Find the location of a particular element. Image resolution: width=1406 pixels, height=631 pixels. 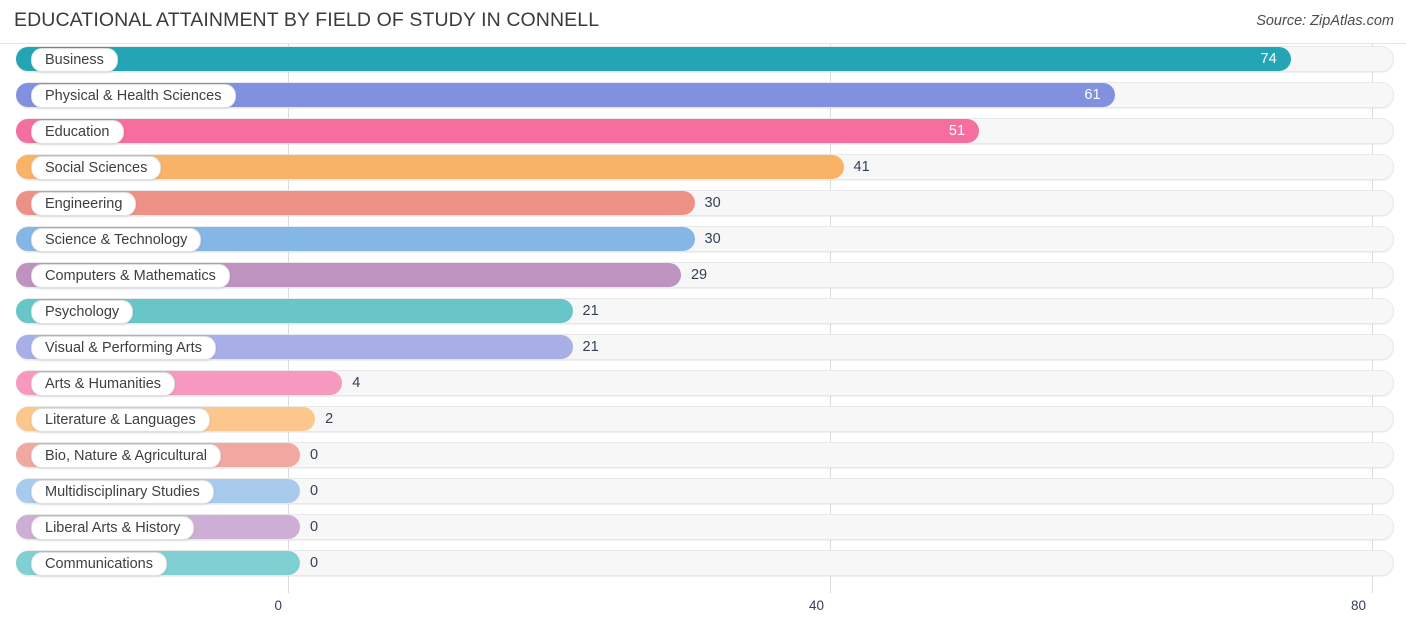

bar-row: Physical & Health Sciences 61 is located at coordinates (703, 95).